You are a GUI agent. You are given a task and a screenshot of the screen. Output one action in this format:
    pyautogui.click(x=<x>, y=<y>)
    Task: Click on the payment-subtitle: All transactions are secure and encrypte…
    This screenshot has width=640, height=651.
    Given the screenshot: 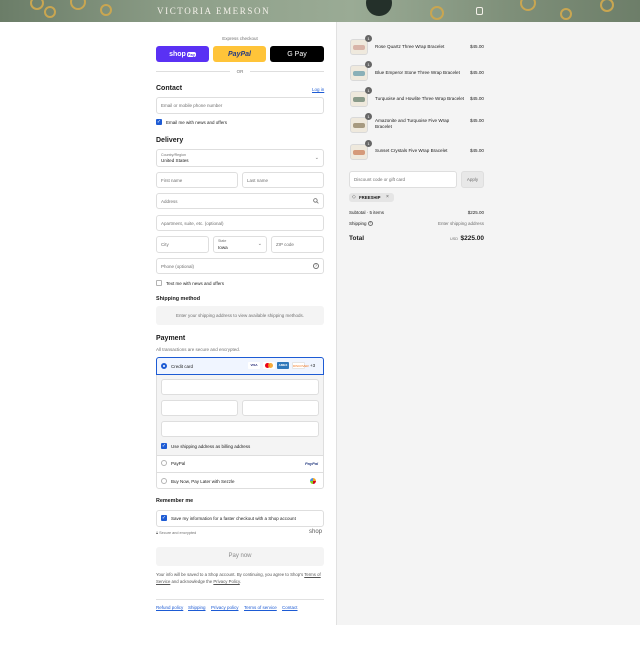 What is the action you would take?
    pyautogui.click(x=198, y=349)
    